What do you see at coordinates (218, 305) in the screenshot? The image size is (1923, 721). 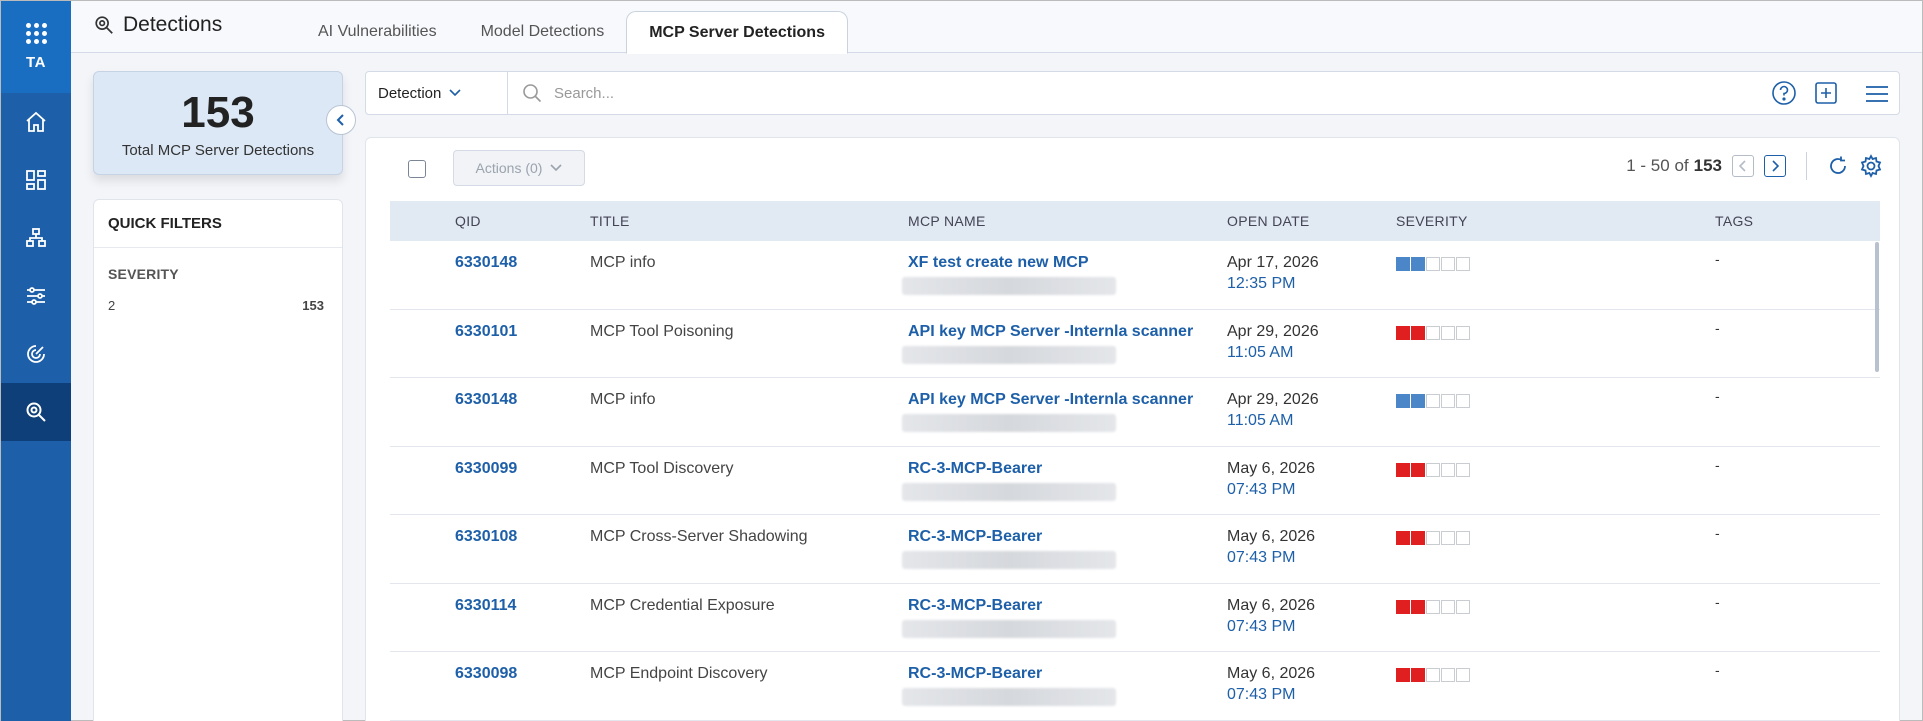 I see `filter-item-severity-2: 2 153` at bounding box center [218, 305].